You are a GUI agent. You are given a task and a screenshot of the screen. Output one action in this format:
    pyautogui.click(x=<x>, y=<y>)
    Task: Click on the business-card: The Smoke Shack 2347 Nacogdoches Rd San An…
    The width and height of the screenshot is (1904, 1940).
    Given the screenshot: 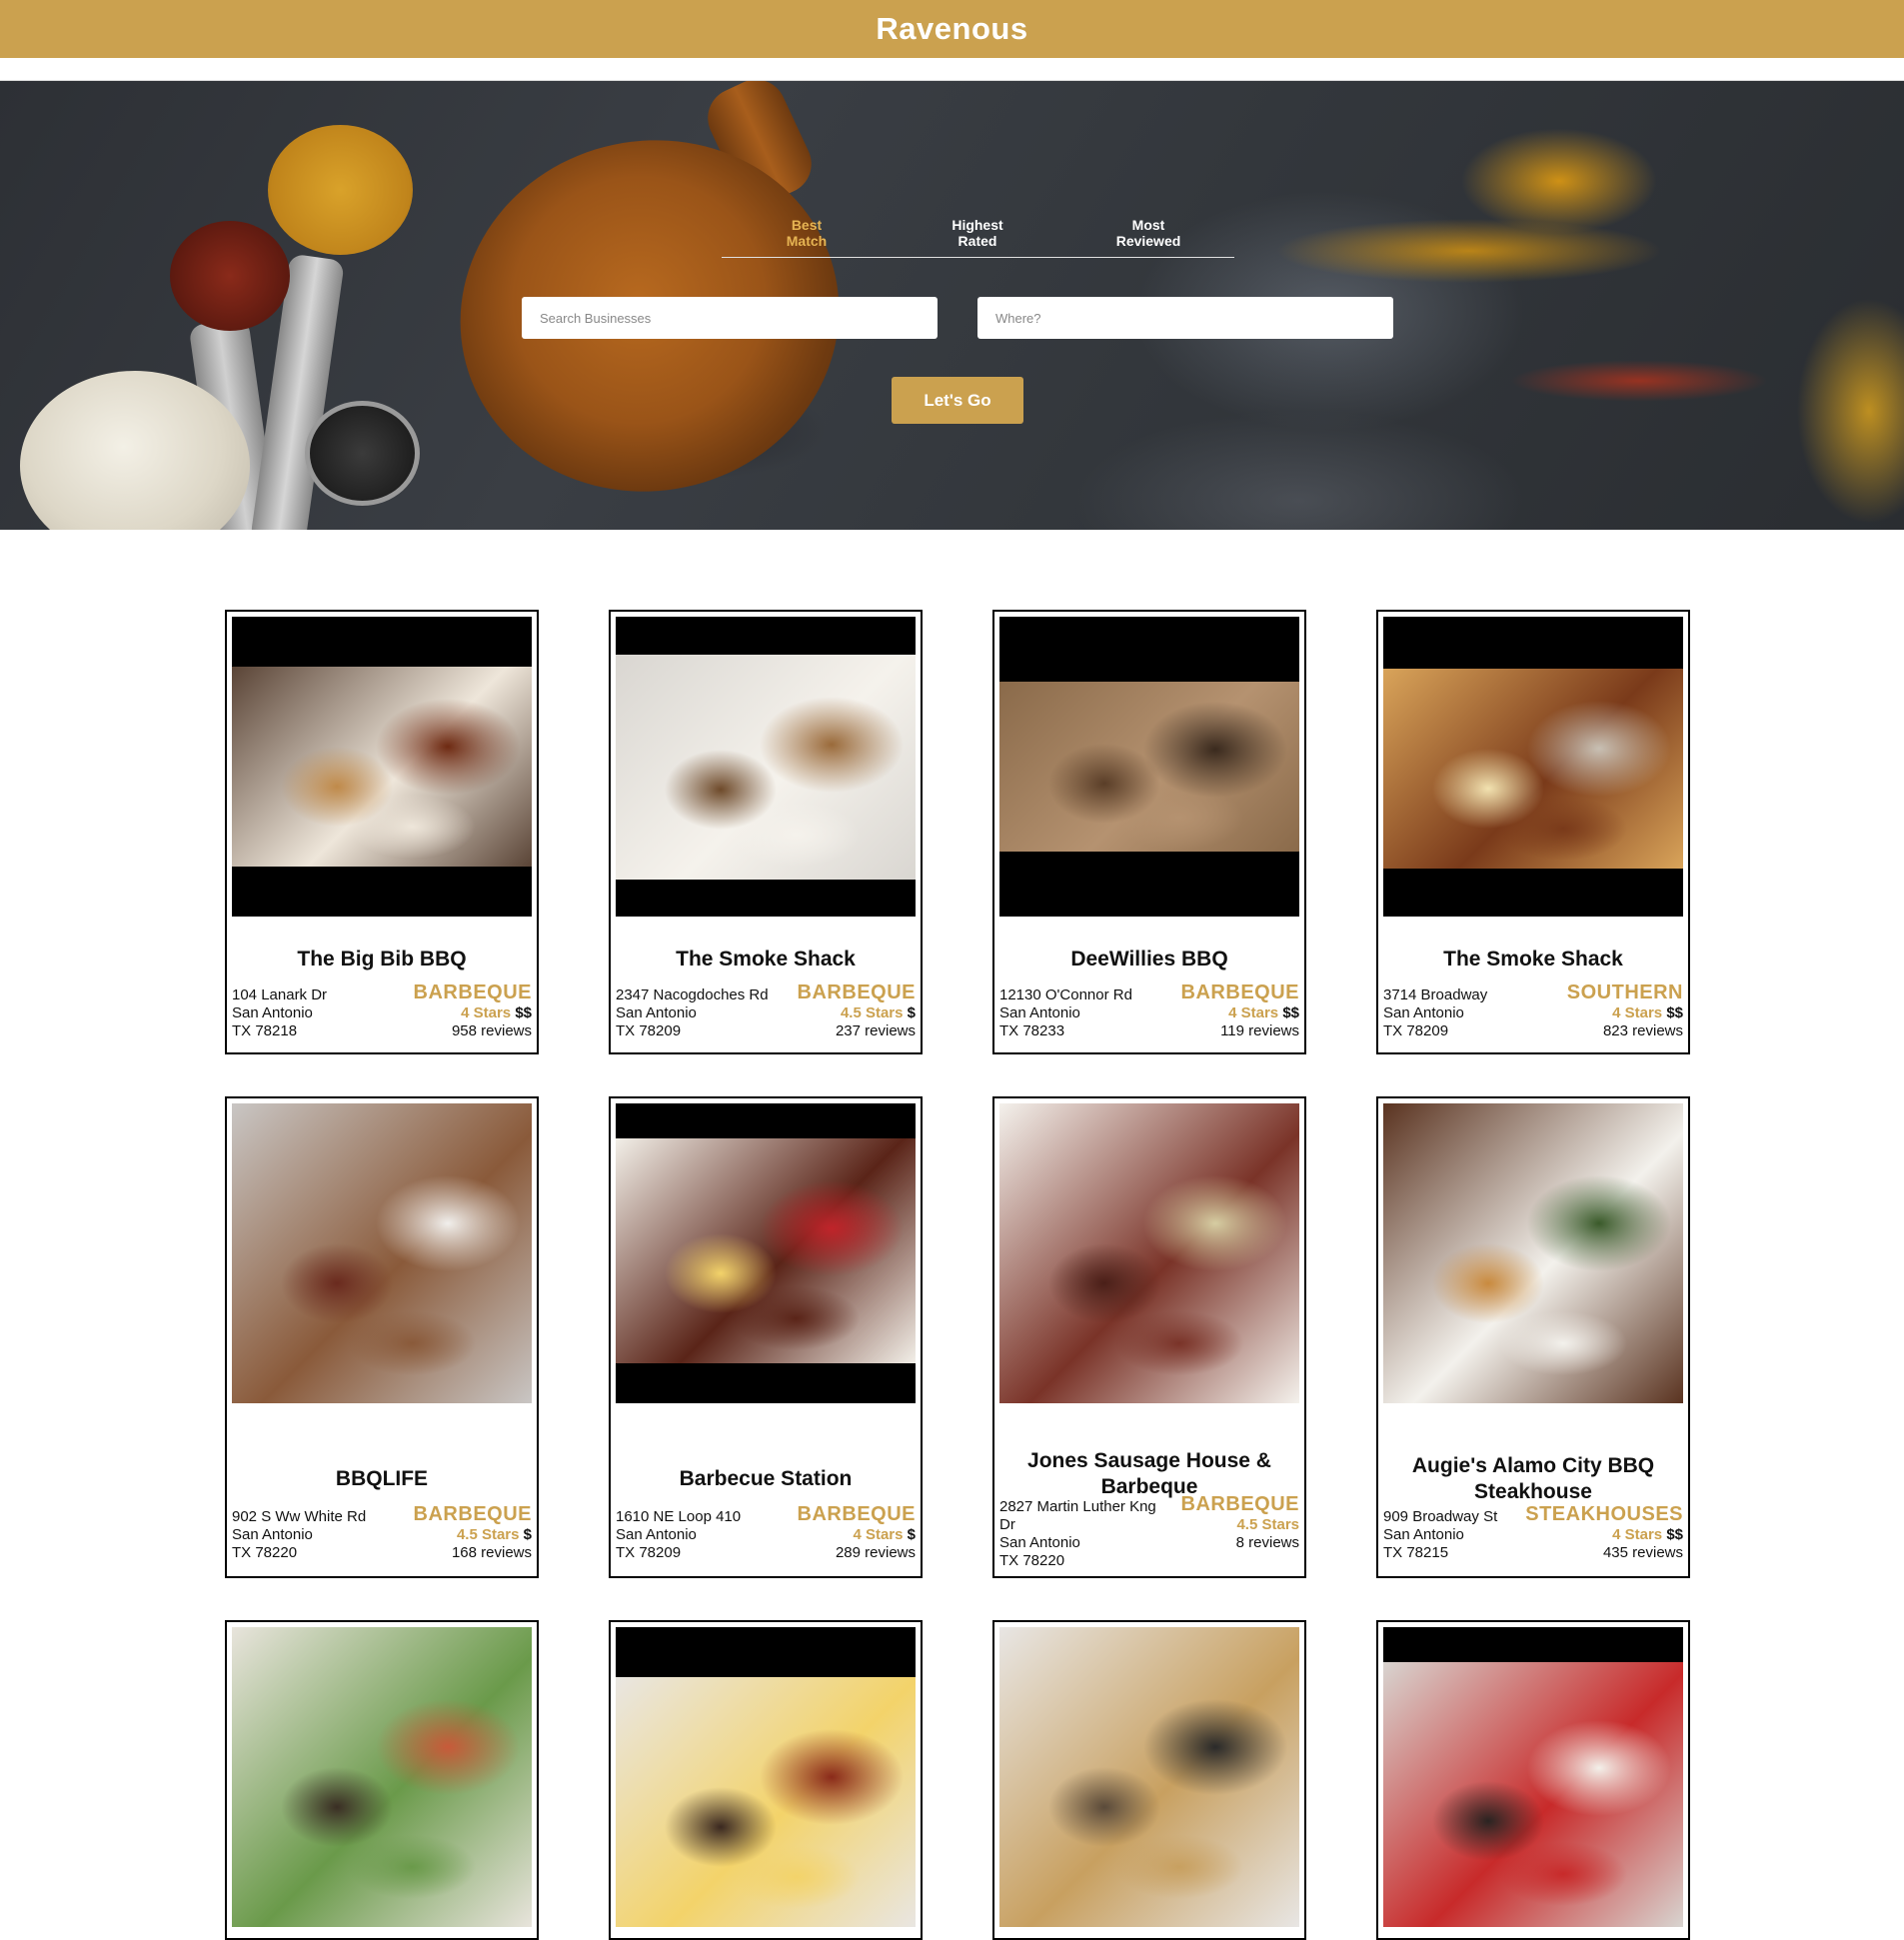 What is the action you would take?
    pyautogui.click(x=766, y=832)
    